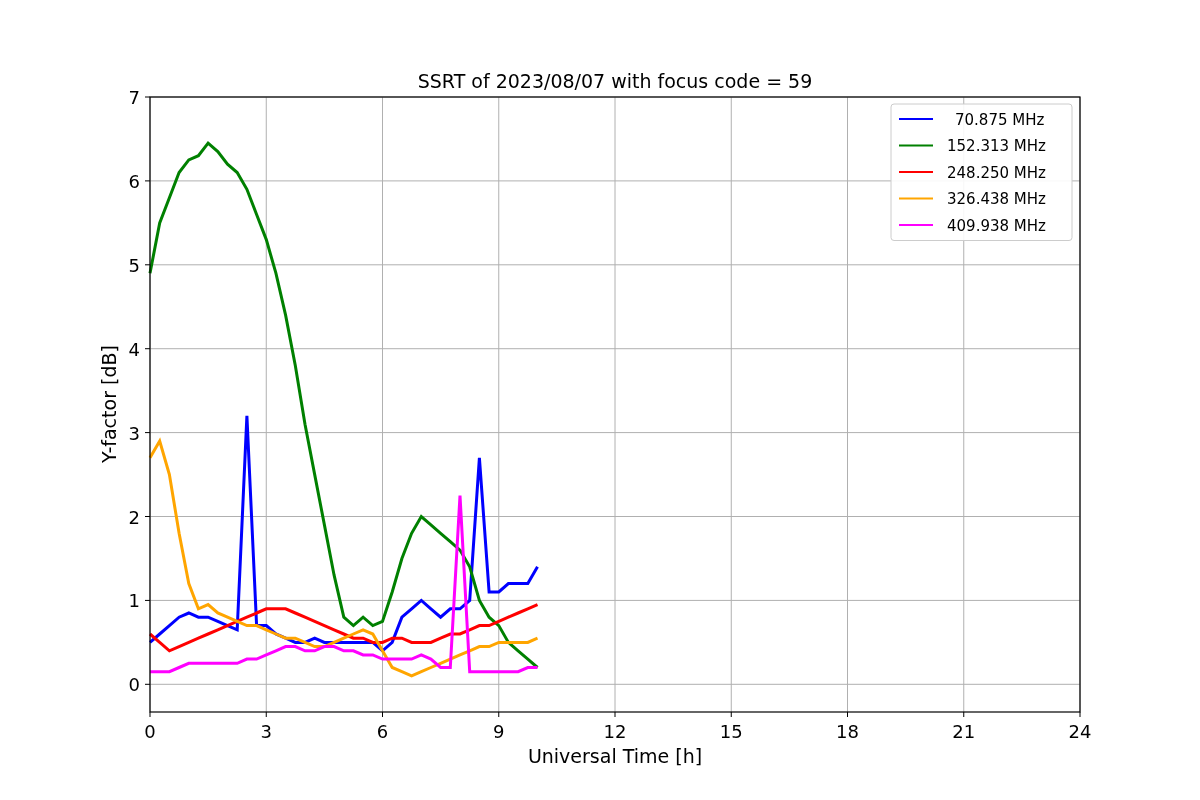 Image resolution: width=1200 pixels, height=800 pixels. I want to click on legend-label: 248.250 MHz, so click(996, 172).